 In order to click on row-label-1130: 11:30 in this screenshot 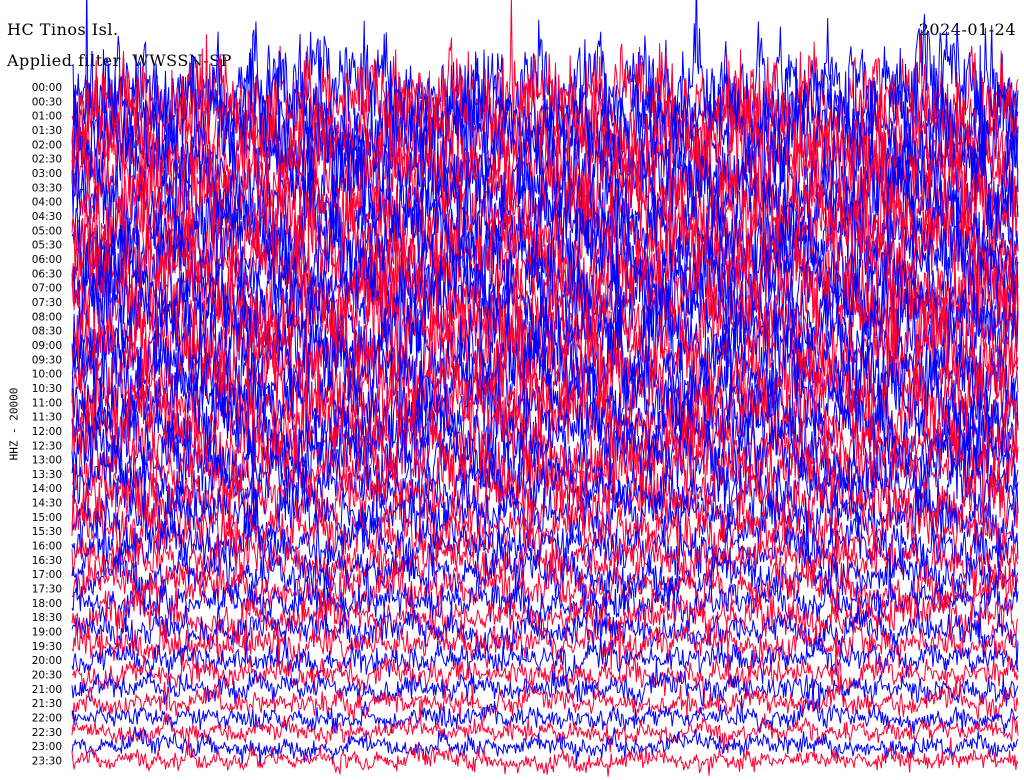, I will do `click(47, 418)`.